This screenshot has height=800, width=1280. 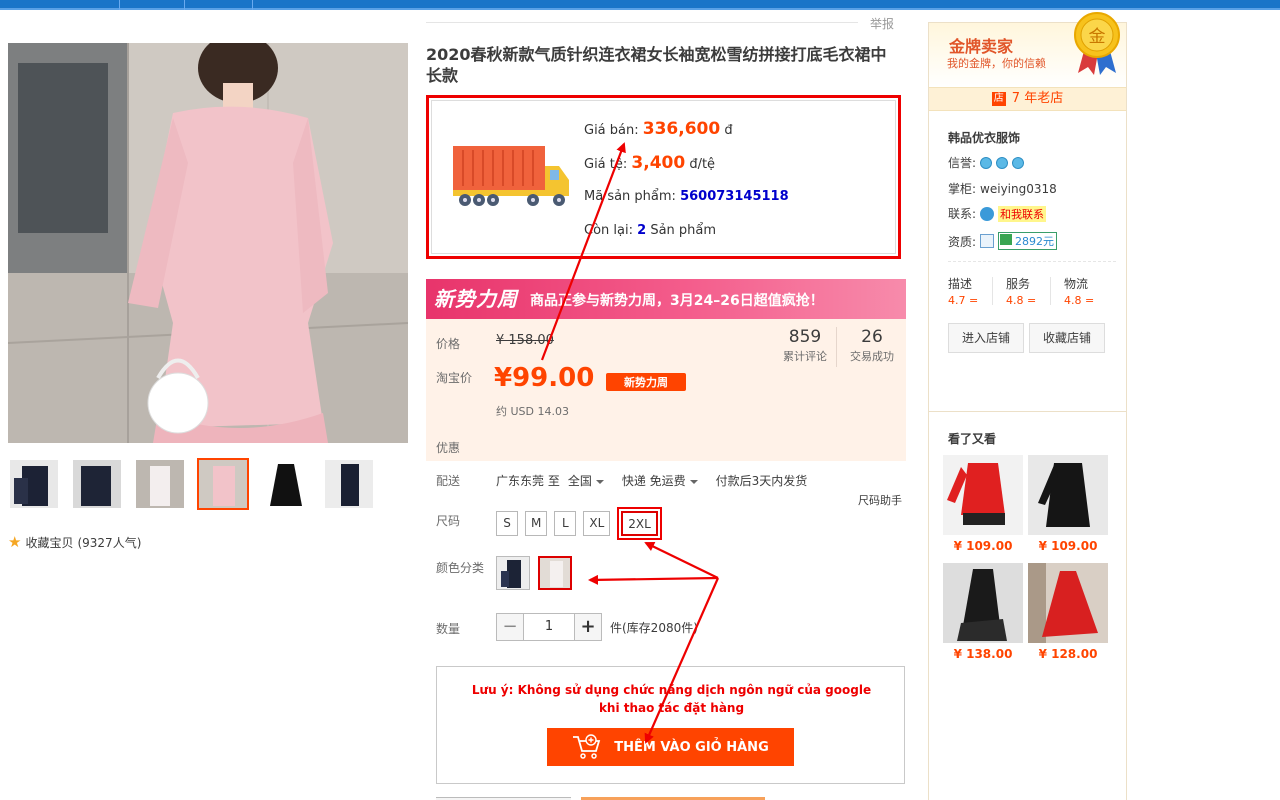 What do you see at coordinates (510, 627) in the screenshot?
I see `quantity-decrease-button: −` at bounding box center [510, 627].